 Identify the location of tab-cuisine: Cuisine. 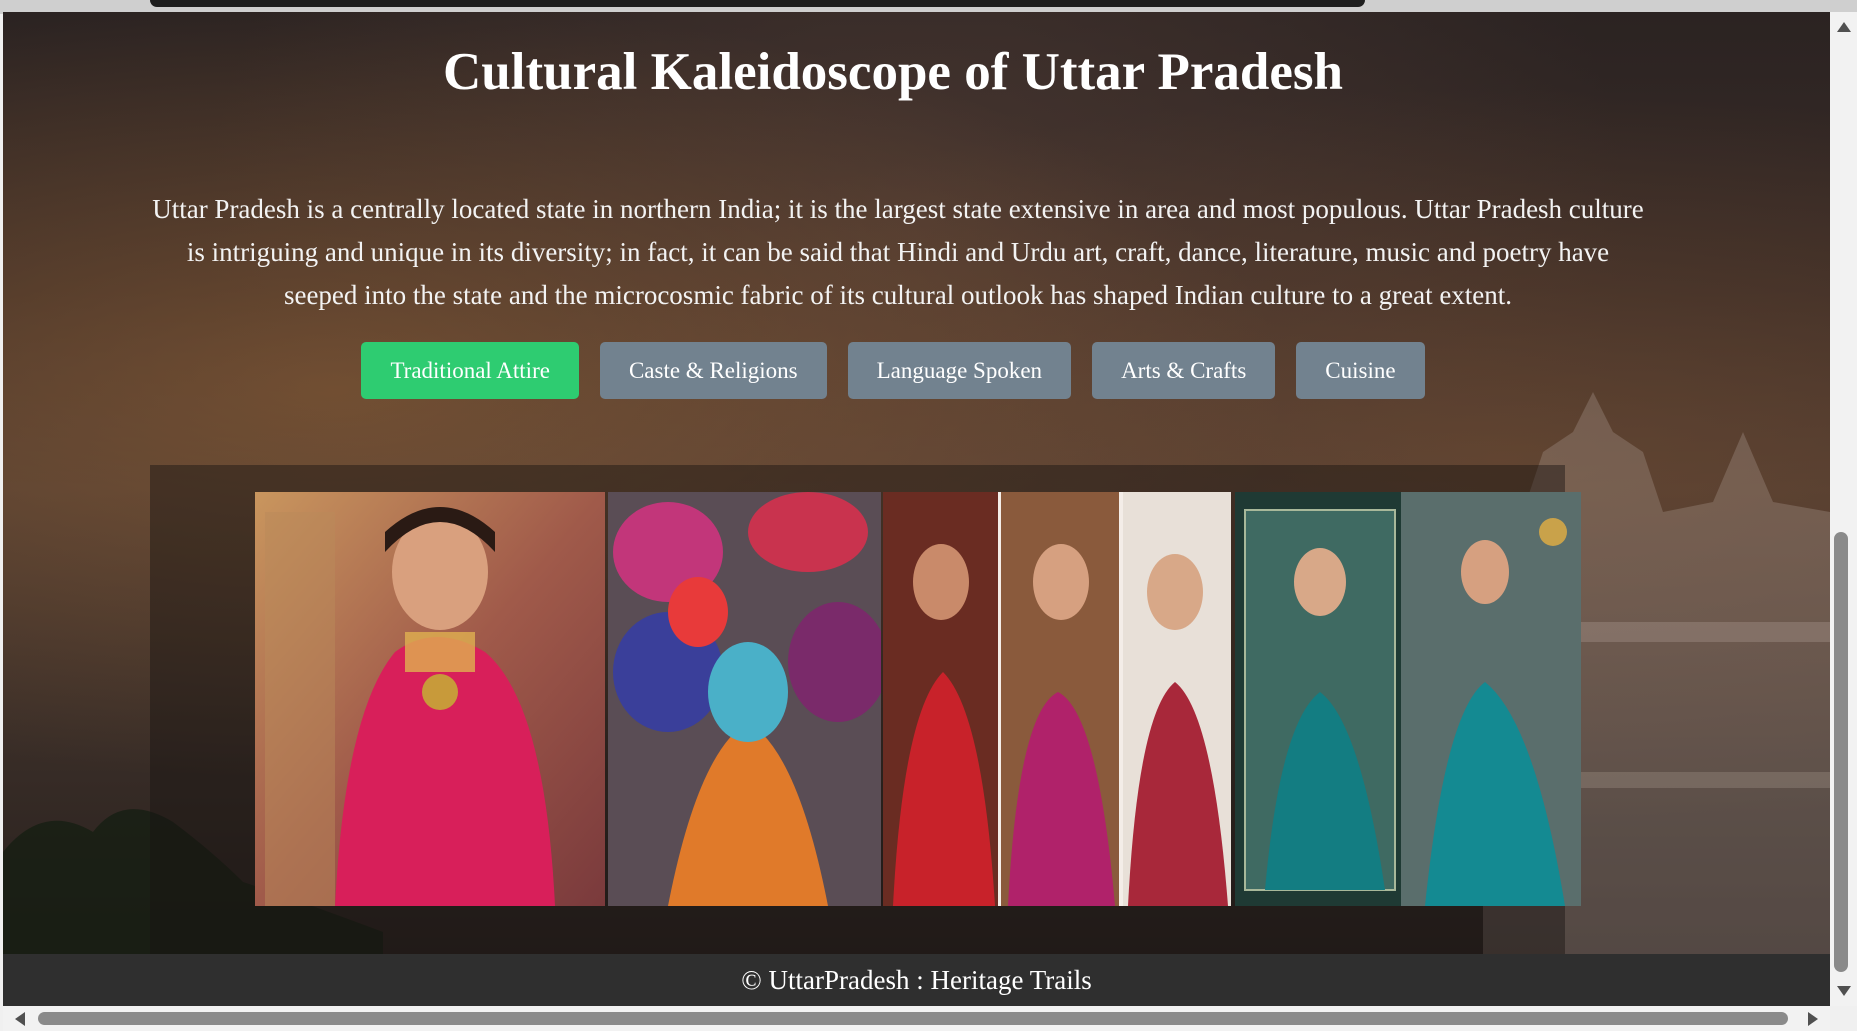
(1360, 370).